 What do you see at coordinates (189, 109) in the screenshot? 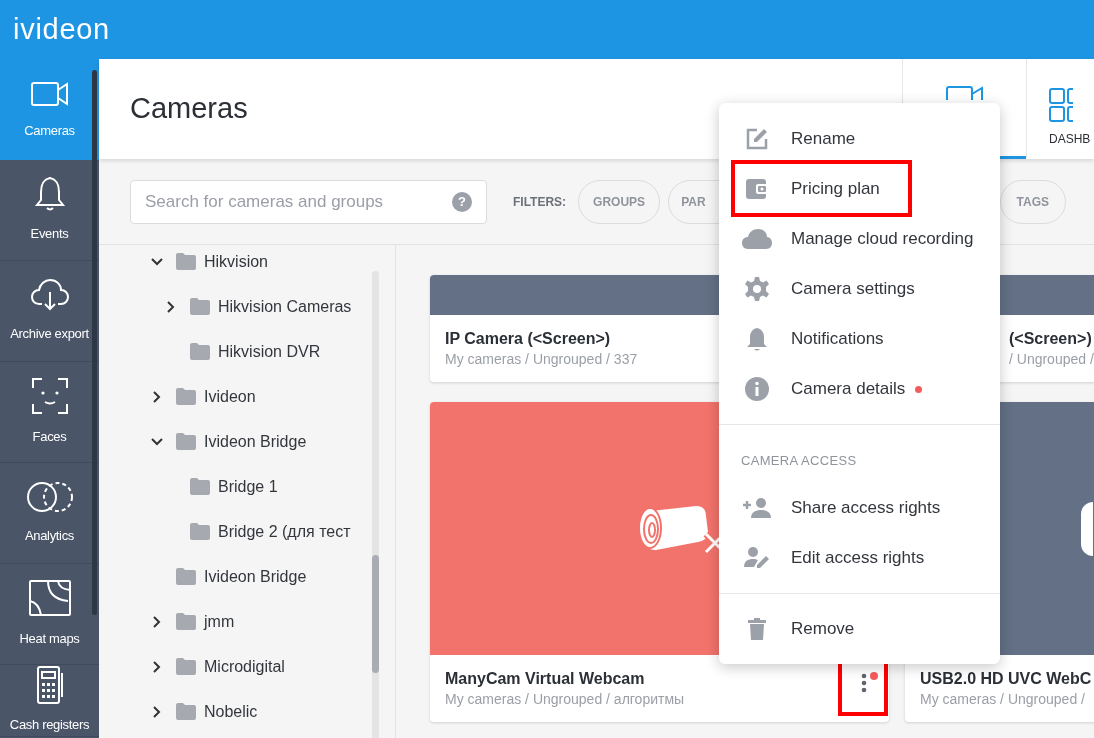
I see `page-title: Cameras` at bounding box center [189, 109].